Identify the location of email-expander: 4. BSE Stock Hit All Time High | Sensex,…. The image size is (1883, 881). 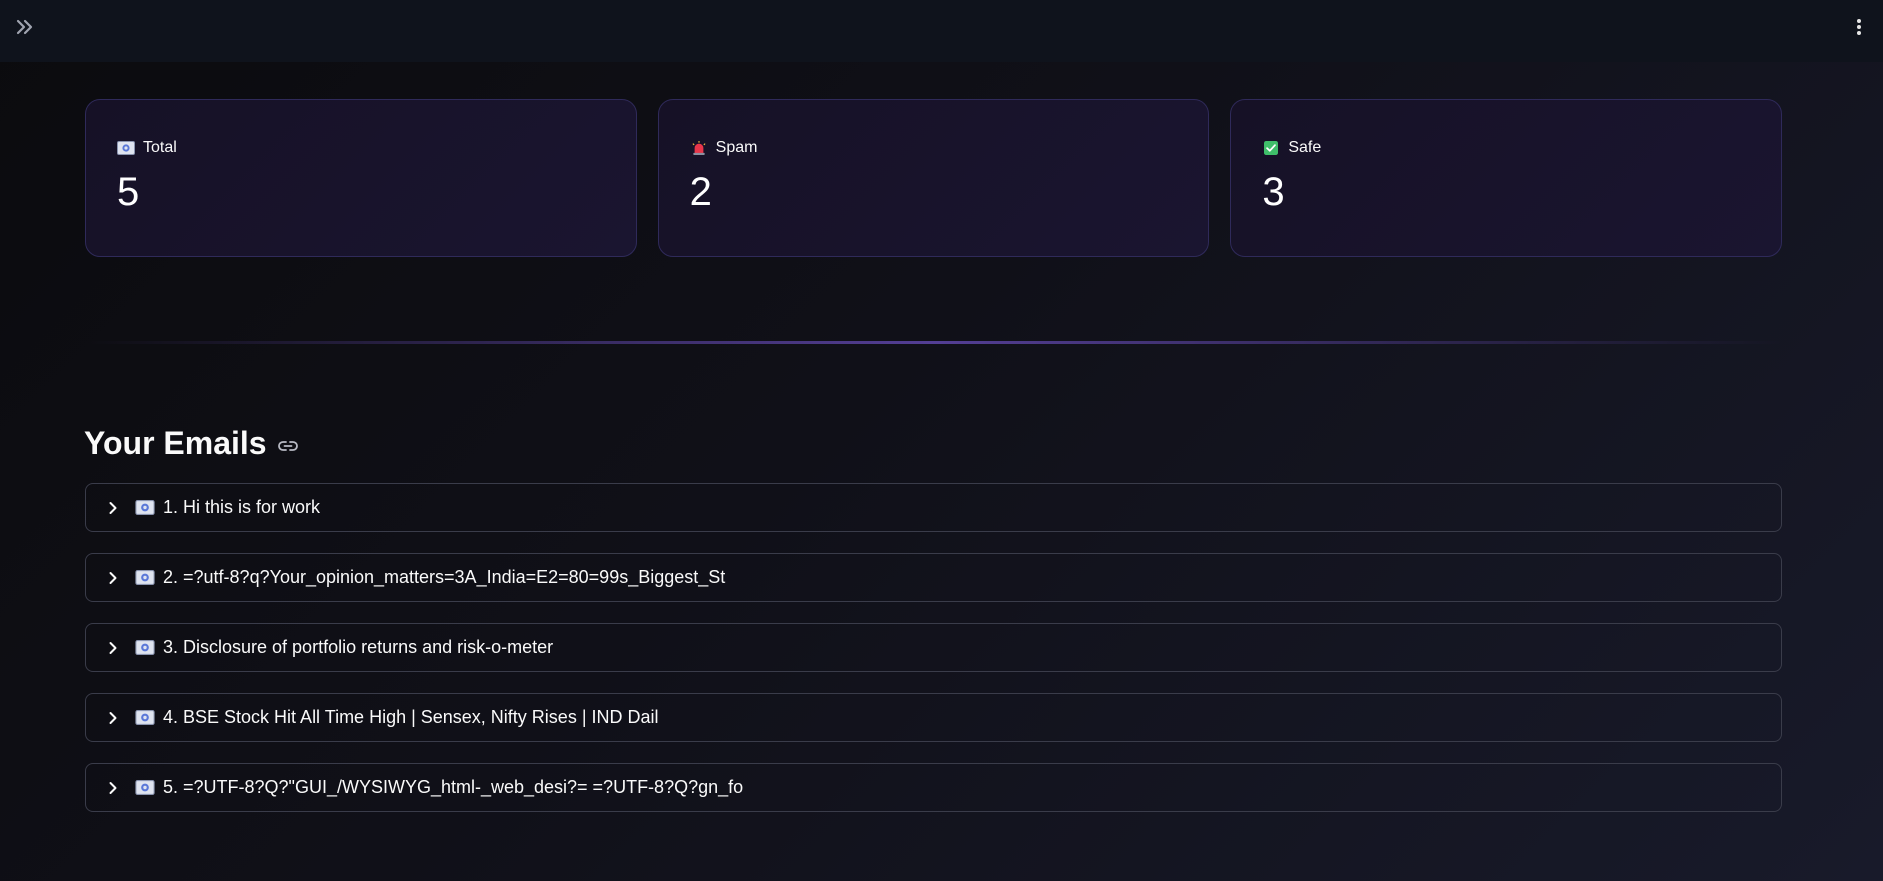
(933, 717).